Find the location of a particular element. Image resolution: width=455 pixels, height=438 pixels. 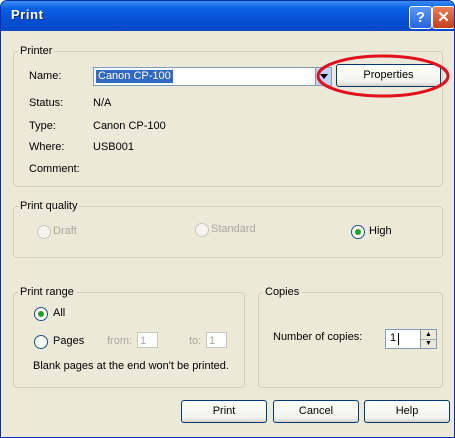

status-label: Status: is located at coordinates (46, 103).